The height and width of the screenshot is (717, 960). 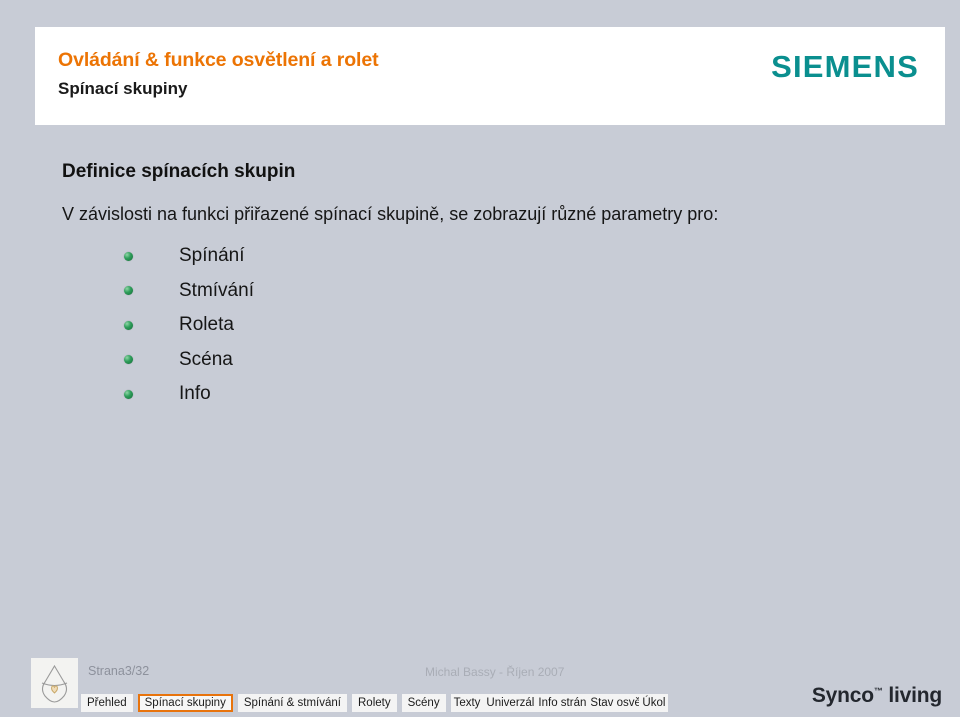 What do you see at coordinates (119, 671) in the screenshot?
I see `page-number: Strana3/32` at bounding box center [119, 671].